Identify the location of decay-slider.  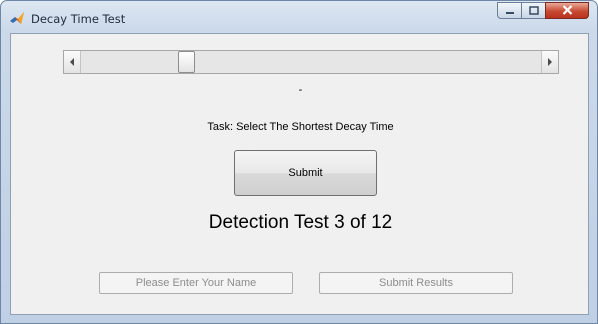
(311, 62).